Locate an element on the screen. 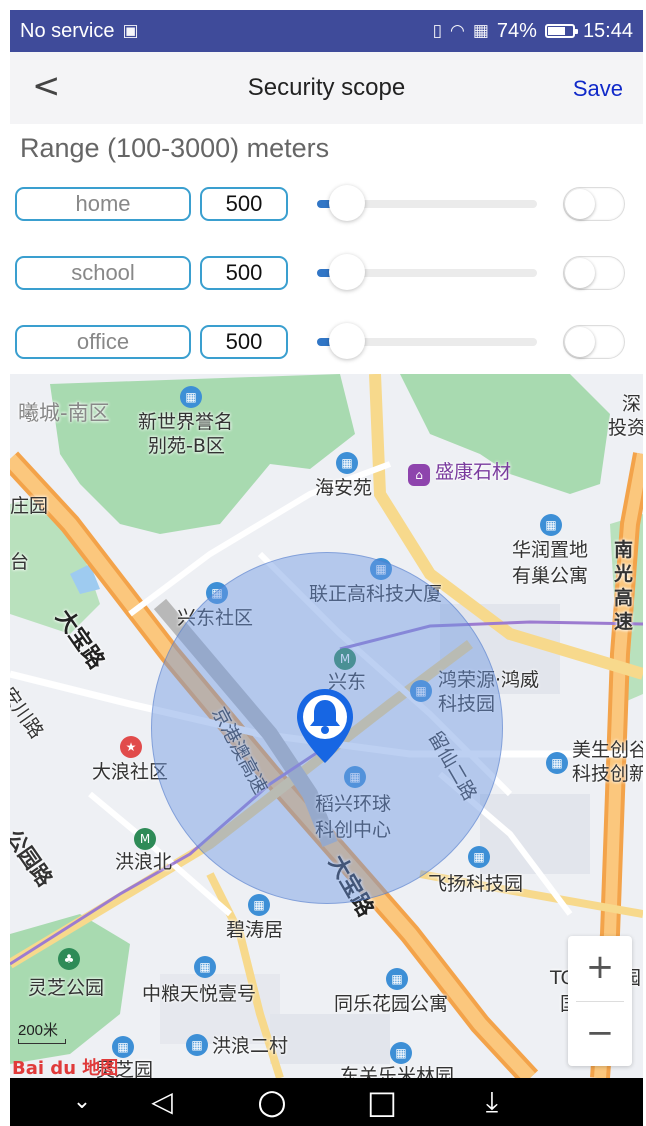 This screenshot has height=1126, width=646. community-icon: ★ is located at coordinates (131, 747).